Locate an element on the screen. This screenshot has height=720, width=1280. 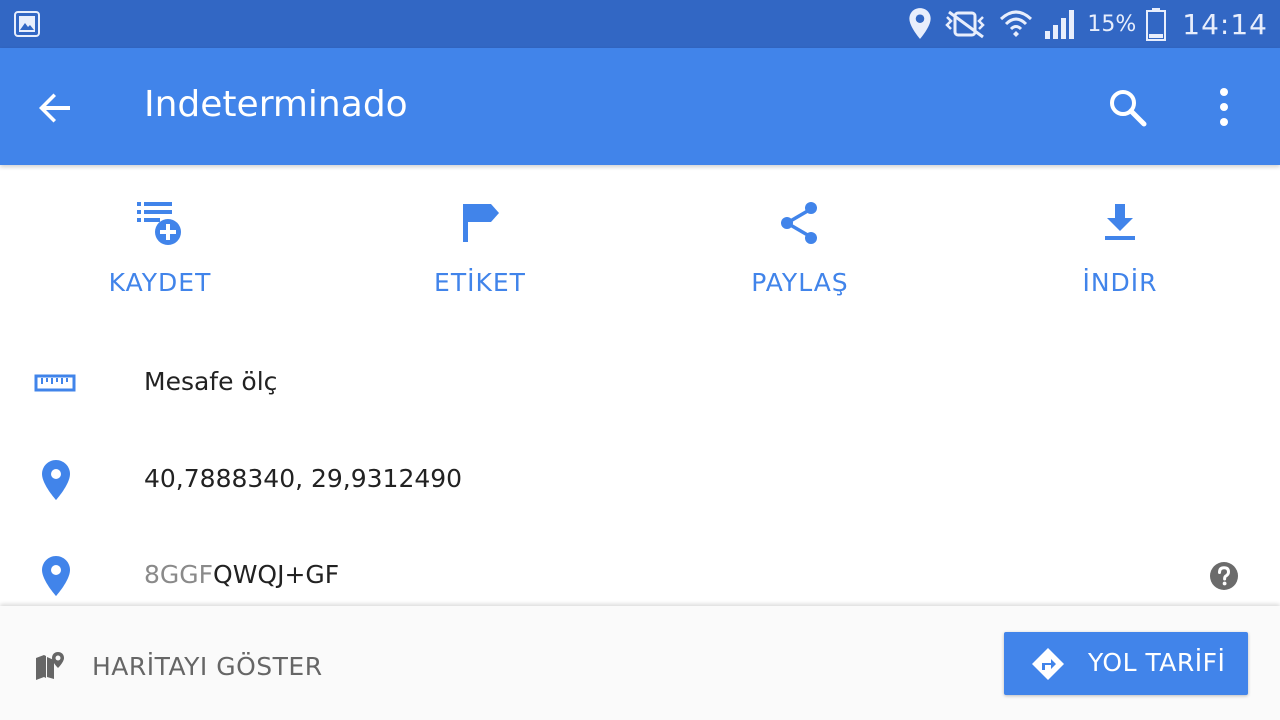
battery-percent: 15% is located at coordinates (1112, 24).